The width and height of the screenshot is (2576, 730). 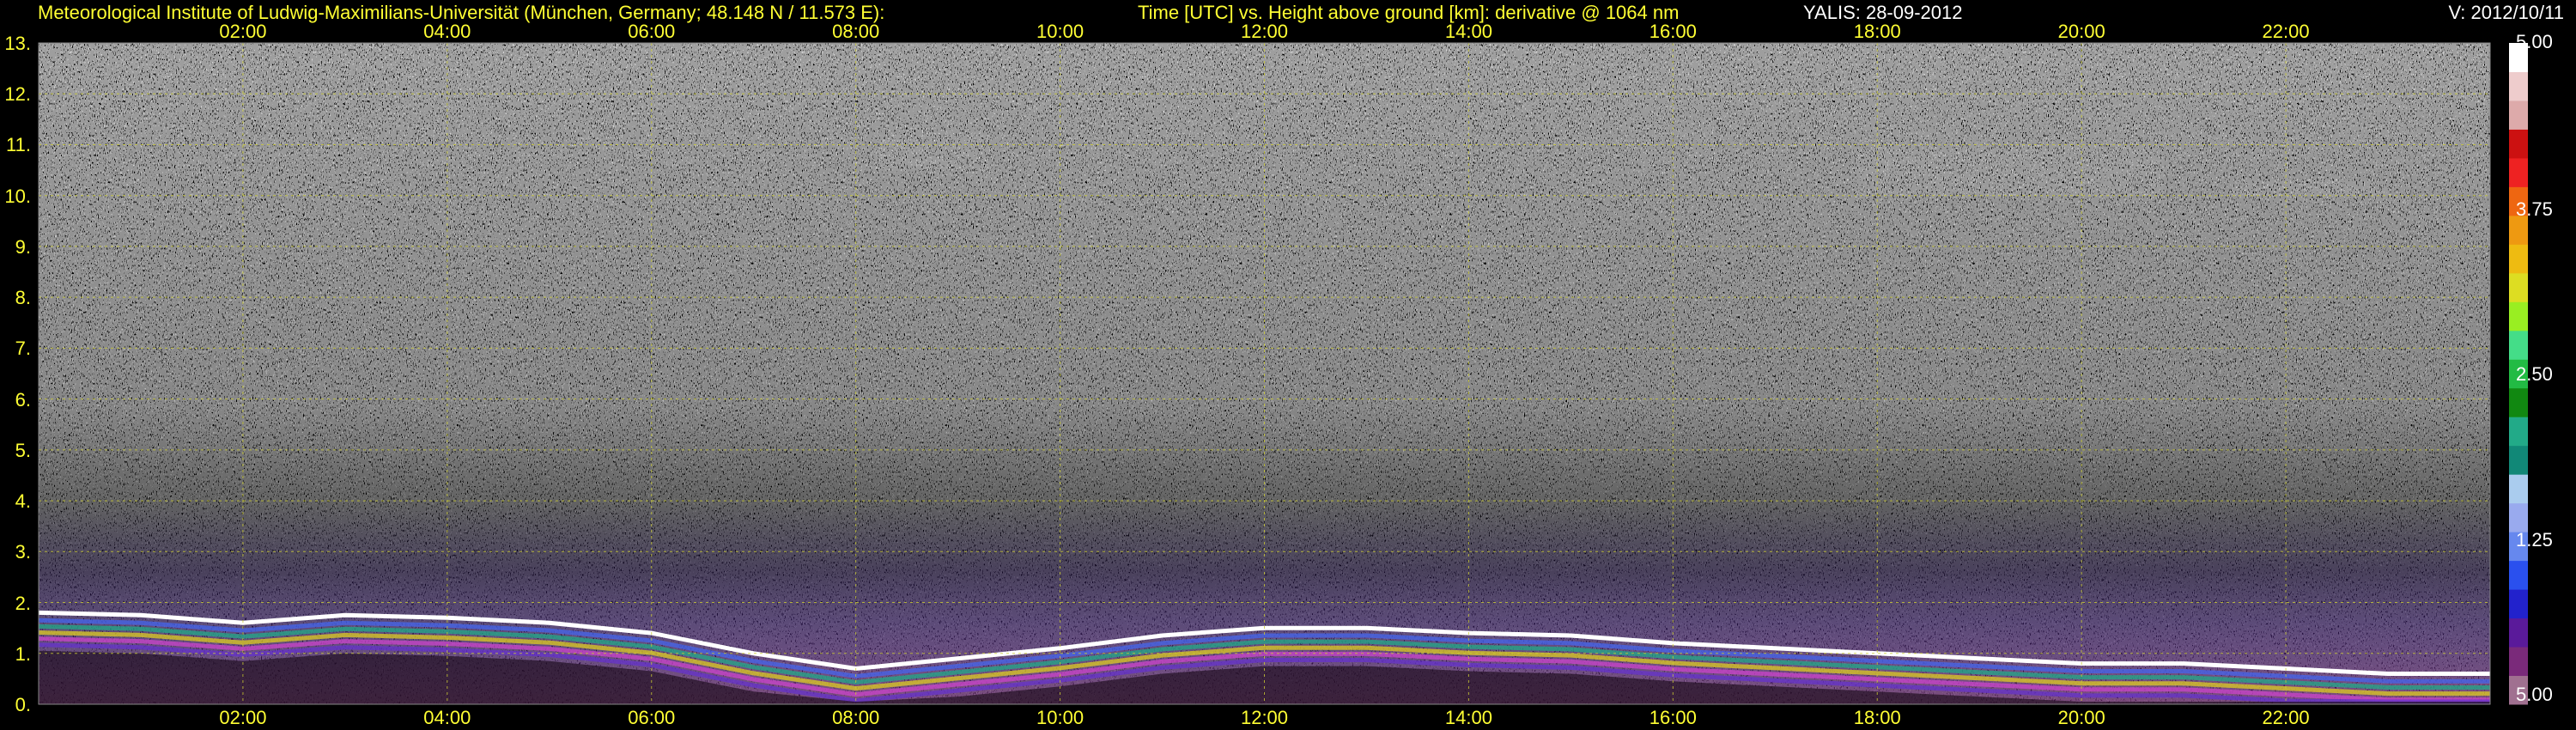 What do you see at coordinates (17, 43) in the screenshot?
I see `y-tick-label: 13.` at bounding box center [17, 43].